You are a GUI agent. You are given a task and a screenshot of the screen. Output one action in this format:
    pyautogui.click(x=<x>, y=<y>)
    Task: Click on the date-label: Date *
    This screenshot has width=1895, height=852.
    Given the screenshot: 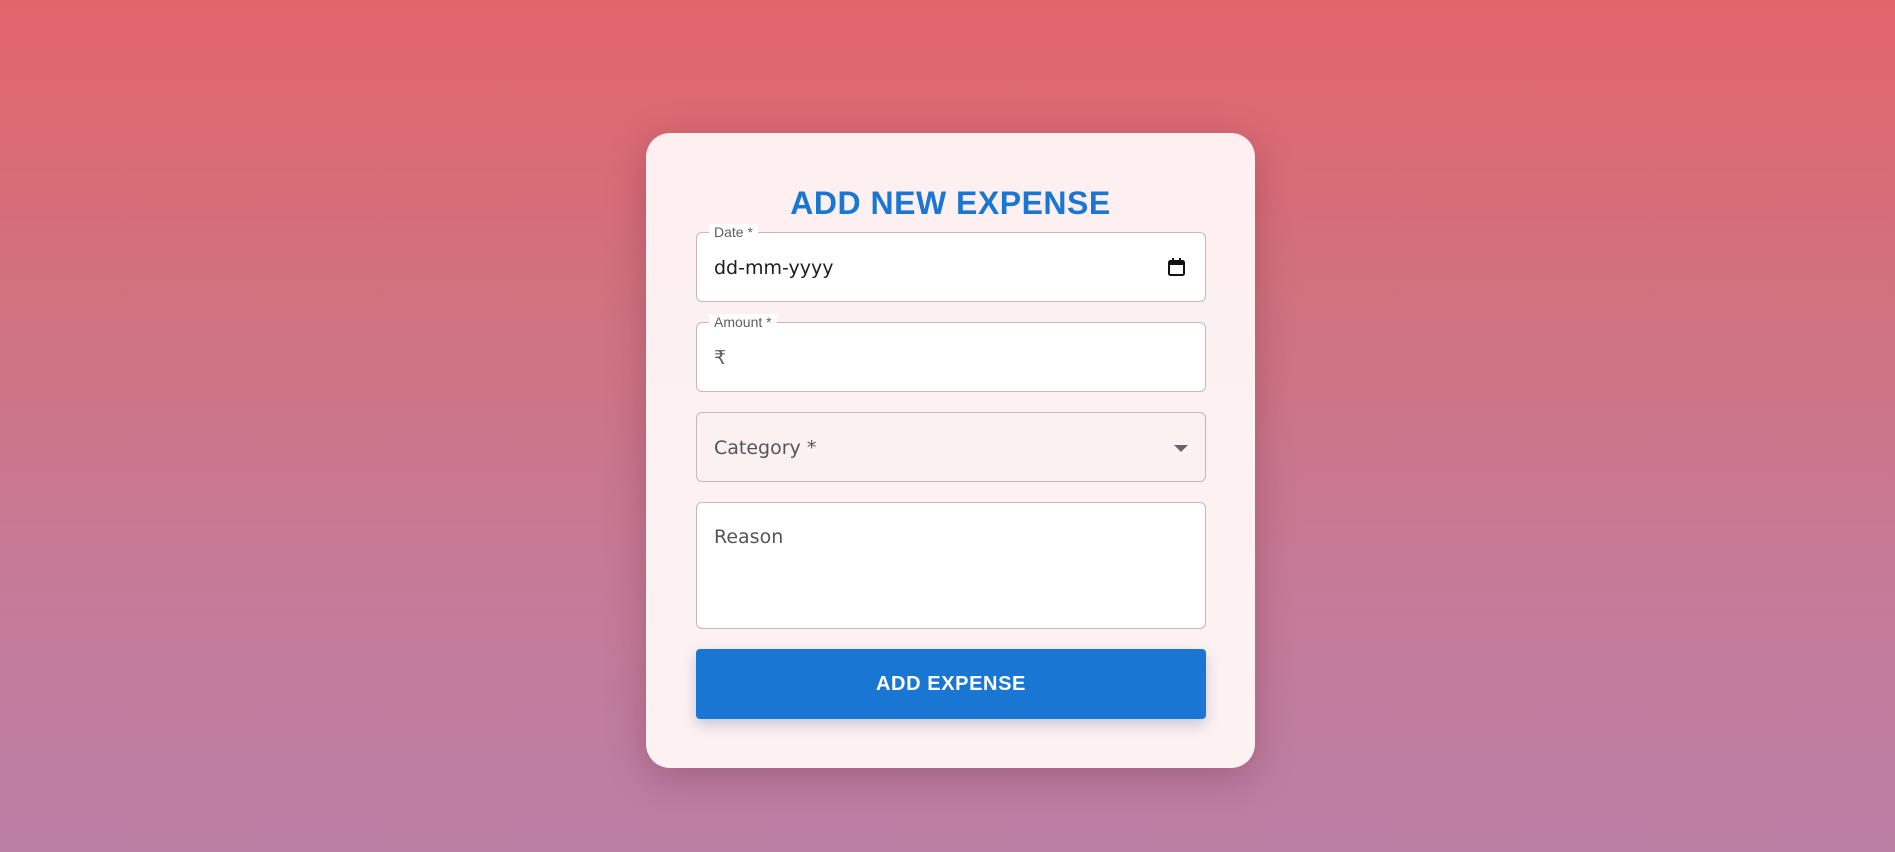 What is the action you would take?
    pyautogui.click(x=733, y=232)
    